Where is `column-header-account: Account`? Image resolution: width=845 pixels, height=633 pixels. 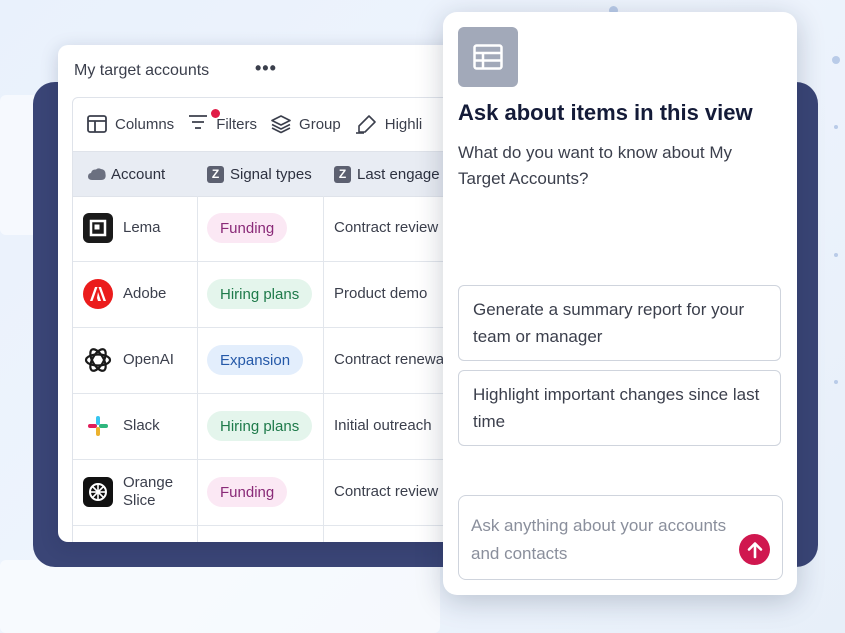 column-header-account: Account is located at coordinates (126, 174).